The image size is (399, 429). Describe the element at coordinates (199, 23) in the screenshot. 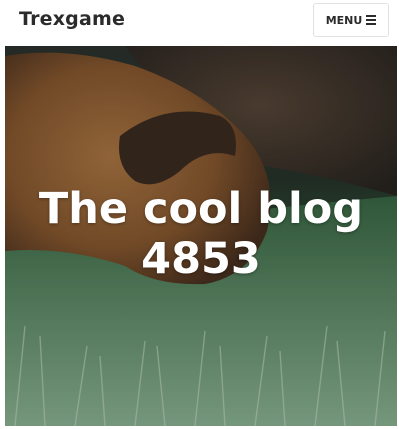

I see `site-header: Trexgame MENU` at that location.